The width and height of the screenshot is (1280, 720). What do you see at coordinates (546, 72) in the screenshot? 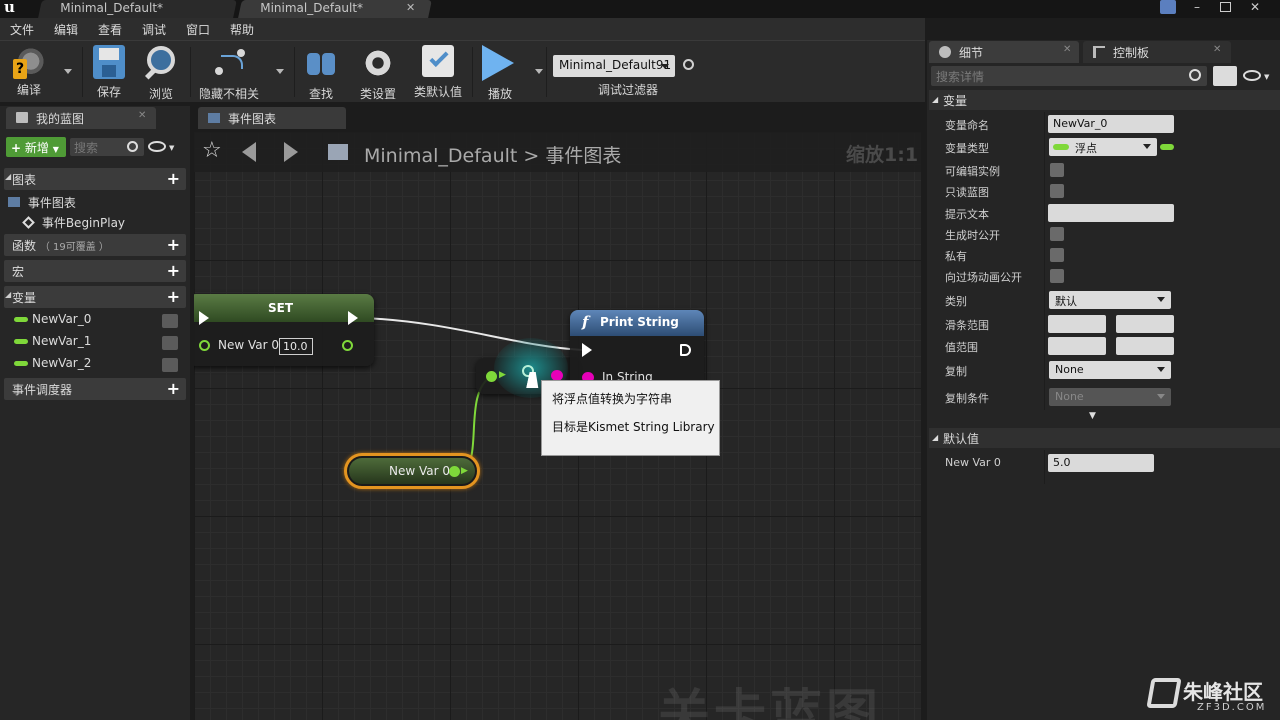
I see `toolbar-separator` at bounding box center [546, 72].